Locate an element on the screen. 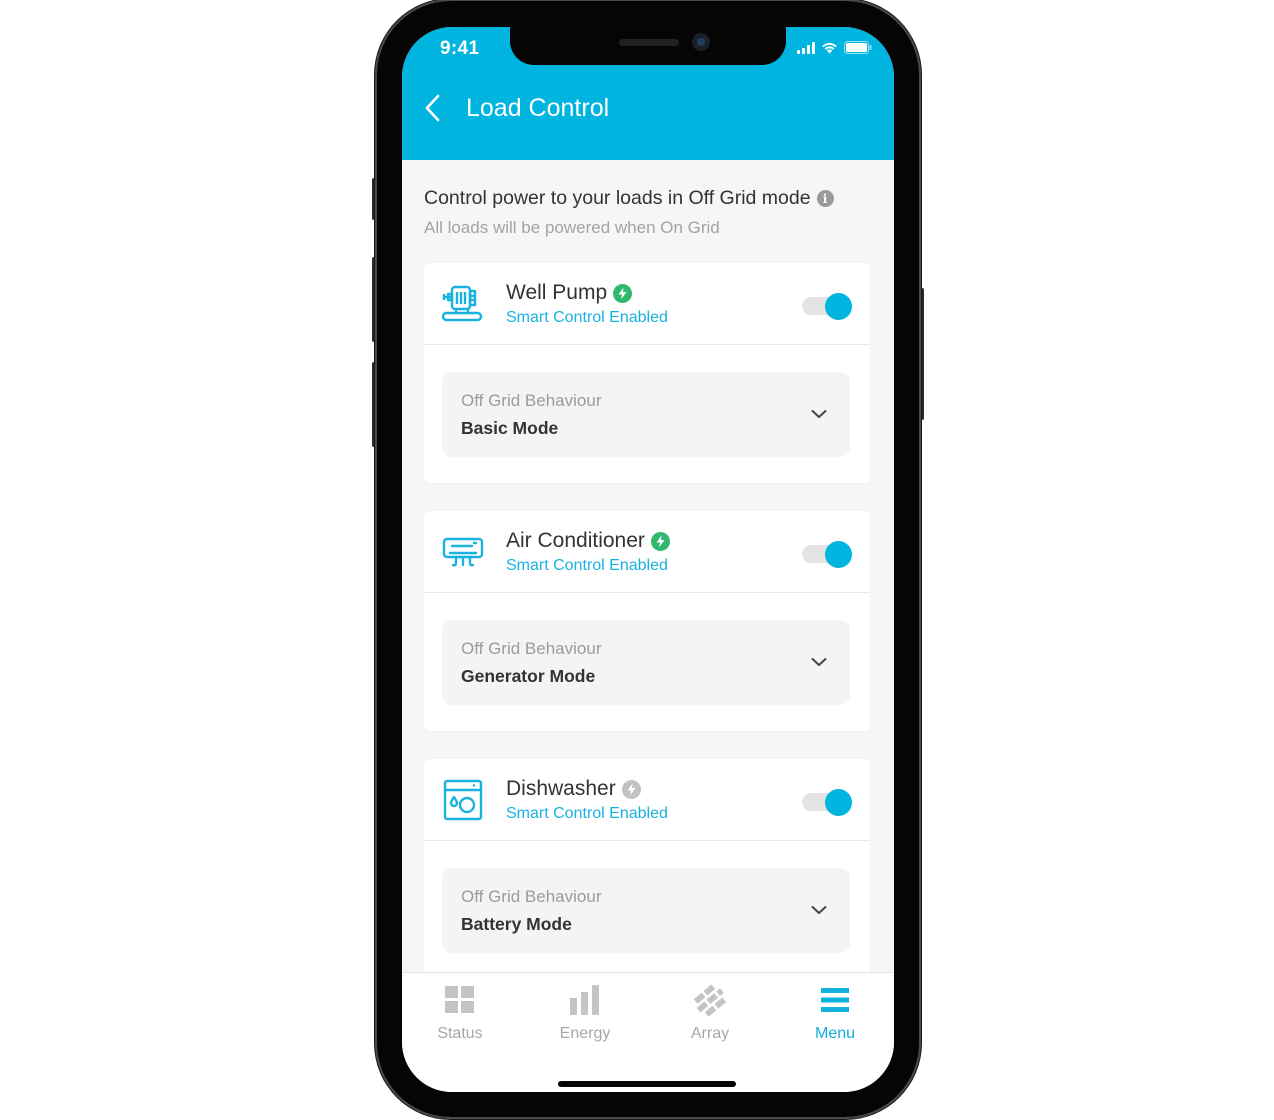 The width and height of the screenshot is (1274, 1120). tab-menu: Menu is located at coordinates (835, 1018).